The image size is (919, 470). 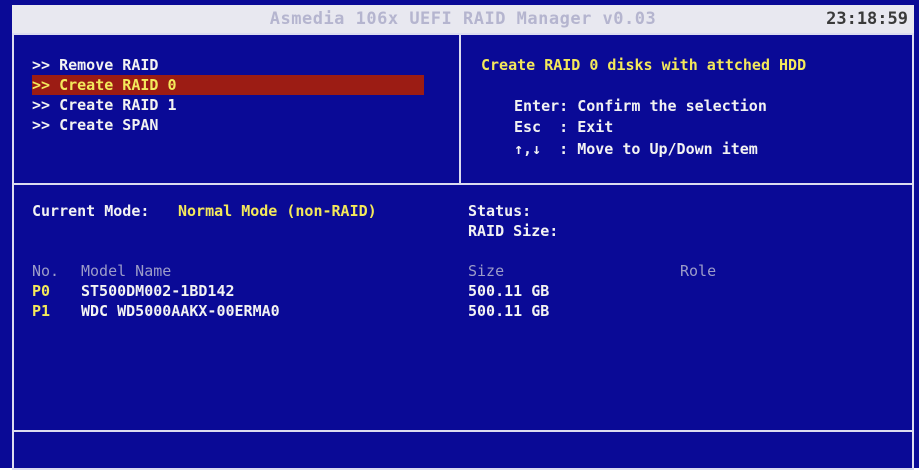 What do you see at coordinates (158, 291) in the screenshot?
I see `disk-model: ST500DM002-1BD142` at bounding box center [158, 291].